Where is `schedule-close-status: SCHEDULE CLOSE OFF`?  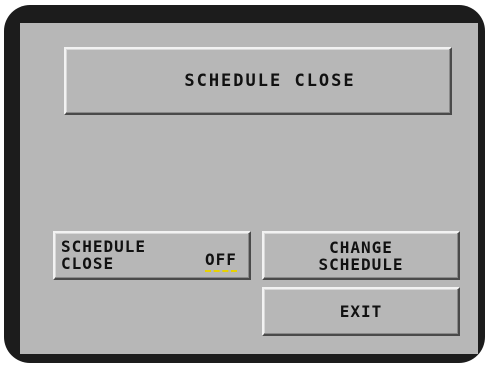
schedule-close-status: SCHEDULE CLOSE OFF is located at coordinates (152, 255).